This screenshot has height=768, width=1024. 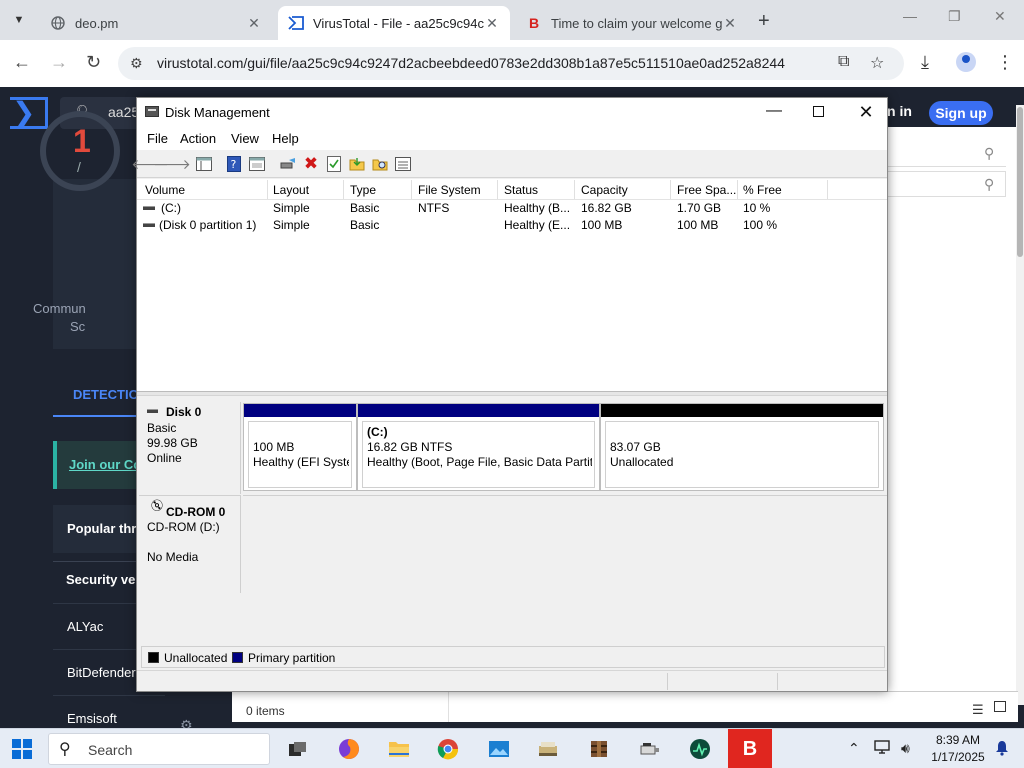 I want to click on tab-virustotal: VirusTotal - File - aa25c9c94c92 ✕, so click(x=394, y=23).